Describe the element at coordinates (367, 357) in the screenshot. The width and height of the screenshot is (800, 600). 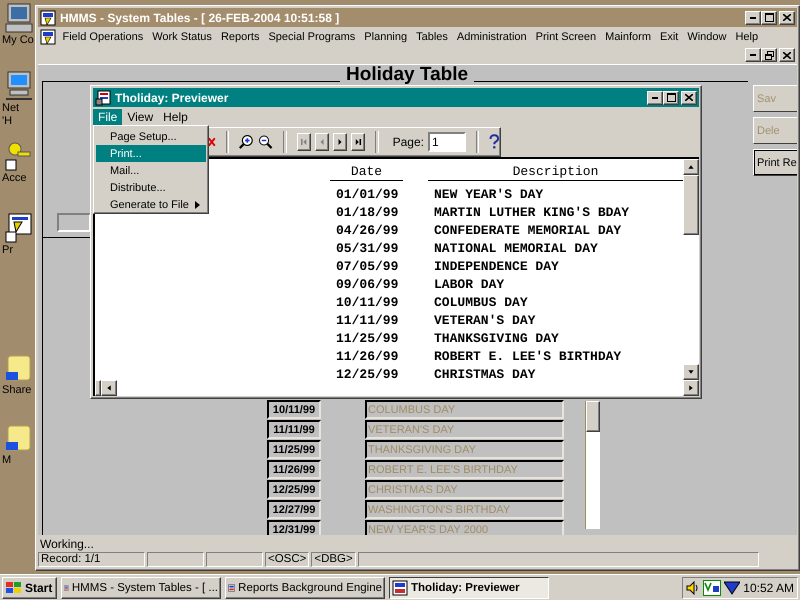
I see `table-cell-text: 11/26/99` at that location.